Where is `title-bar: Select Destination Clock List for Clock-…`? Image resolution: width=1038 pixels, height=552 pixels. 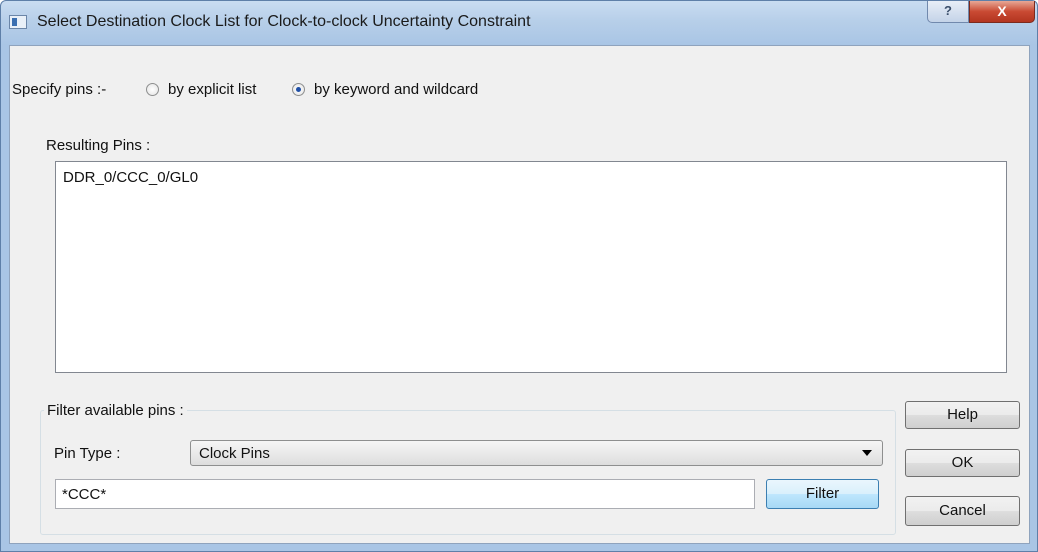 title-bar: Select Destination Clock List for Clock-… is located at coordinates (519, 23).